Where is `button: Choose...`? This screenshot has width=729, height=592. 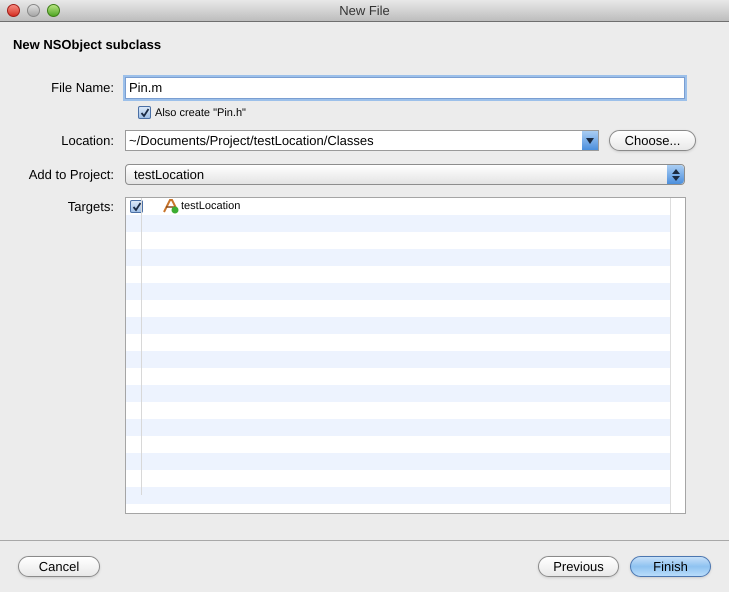
button: Choose... is located at coordinates (652, 140).